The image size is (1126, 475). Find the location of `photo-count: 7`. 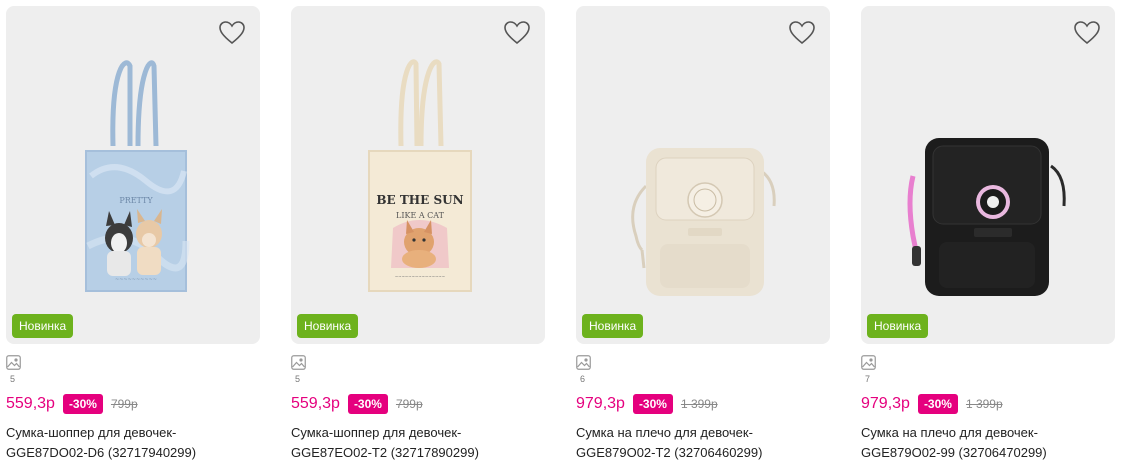

photo-count: 7 is located at coordinates (988, 370).